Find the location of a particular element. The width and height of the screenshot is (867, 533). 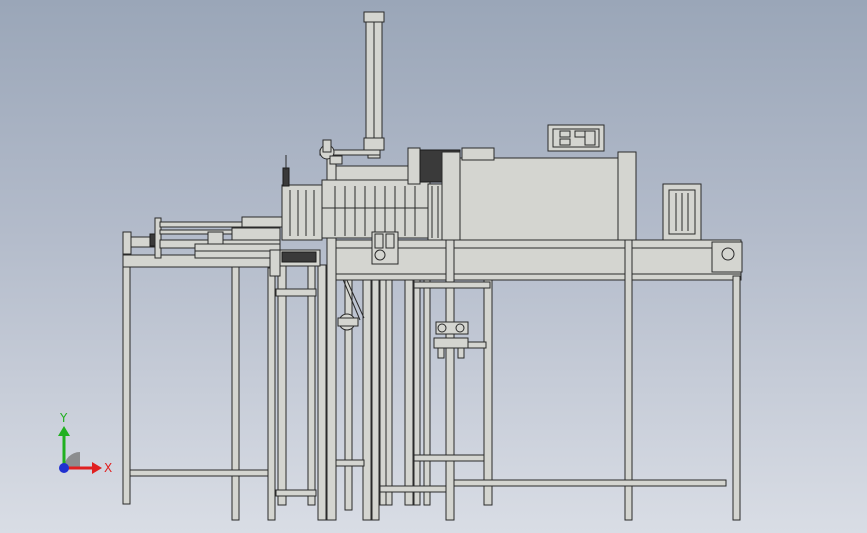

y-arrowhead-icon is located at coordinates (64, 431).